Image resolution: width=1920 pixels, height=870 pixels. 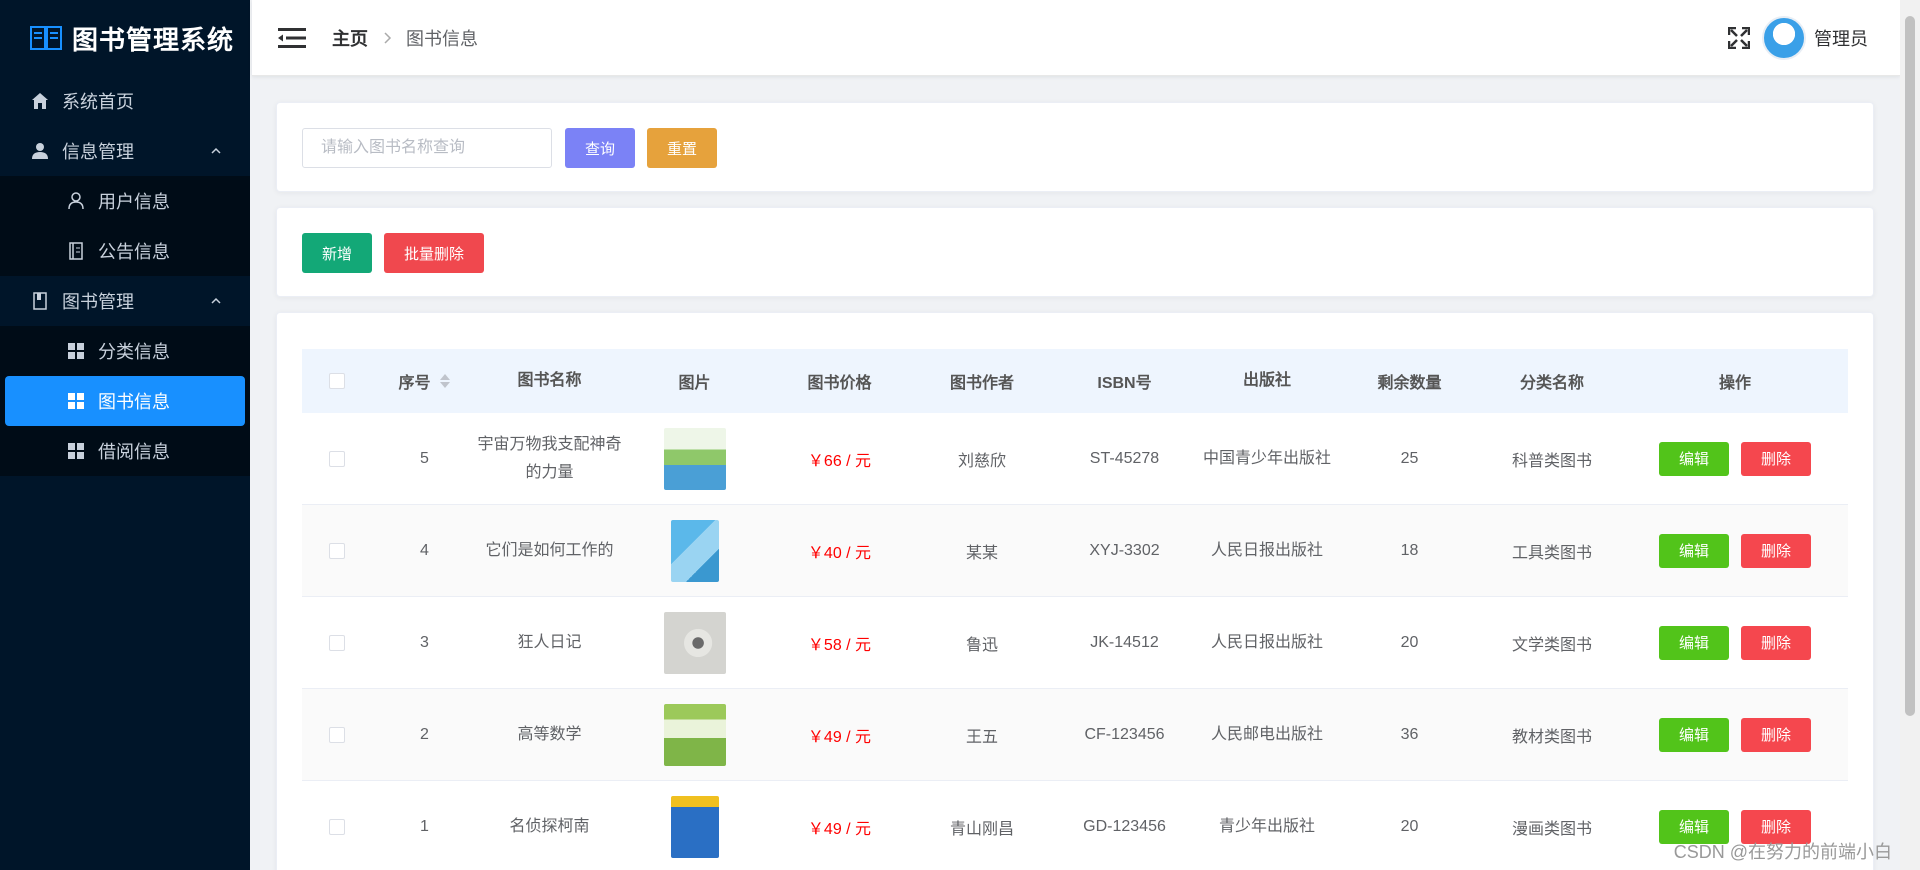 I want to click on column-header-stock: 剩余数量, so click(x=1409, y=383).